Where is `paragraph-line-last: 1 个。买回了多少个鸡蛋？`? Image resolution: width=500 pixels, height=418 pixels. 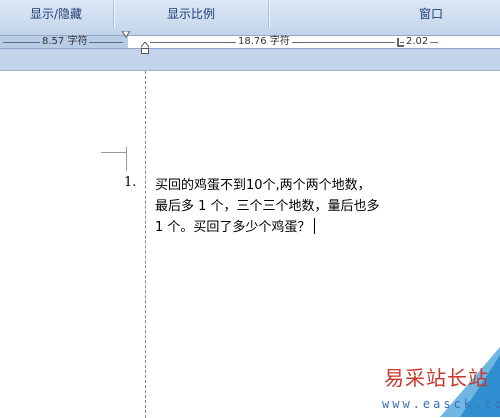
paragraph-line-last: 1 个。买回了多少个鸡蛋？ is located at coordinates (285, 227).